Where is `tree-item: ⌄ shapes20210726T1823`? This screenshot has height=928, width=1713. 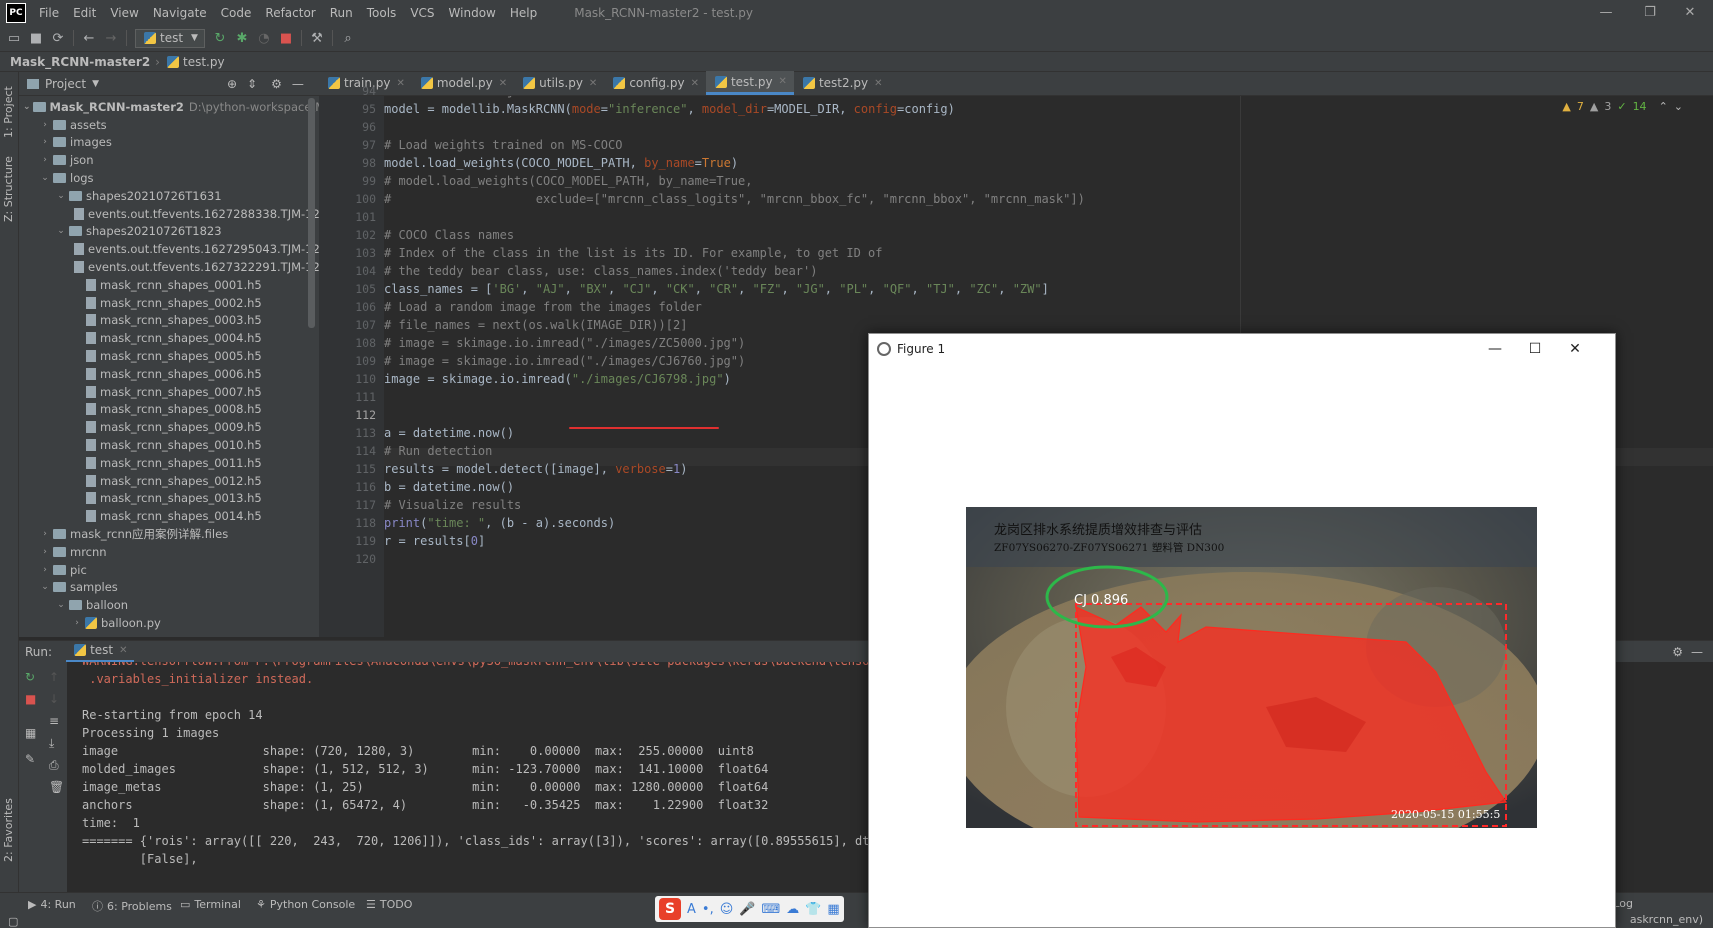
tree-item: ⌄ shapes20210726T1823 is located at coordinates (169, 232).